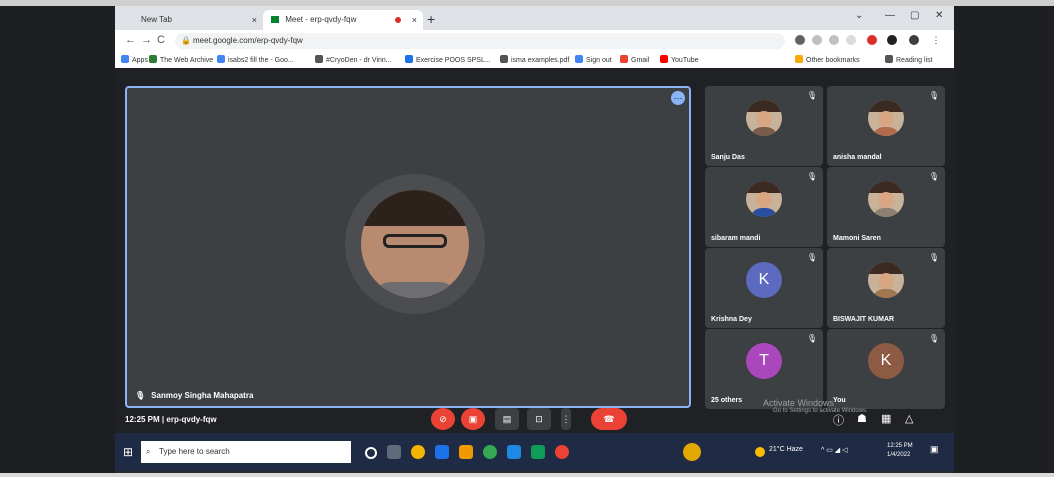 The height and width of the screenshot is (477, 1054). What do you see at coordinates (939, 15) in the screenshot?
I see `close-window-icon: ✕` at bounding box center [939, 15].